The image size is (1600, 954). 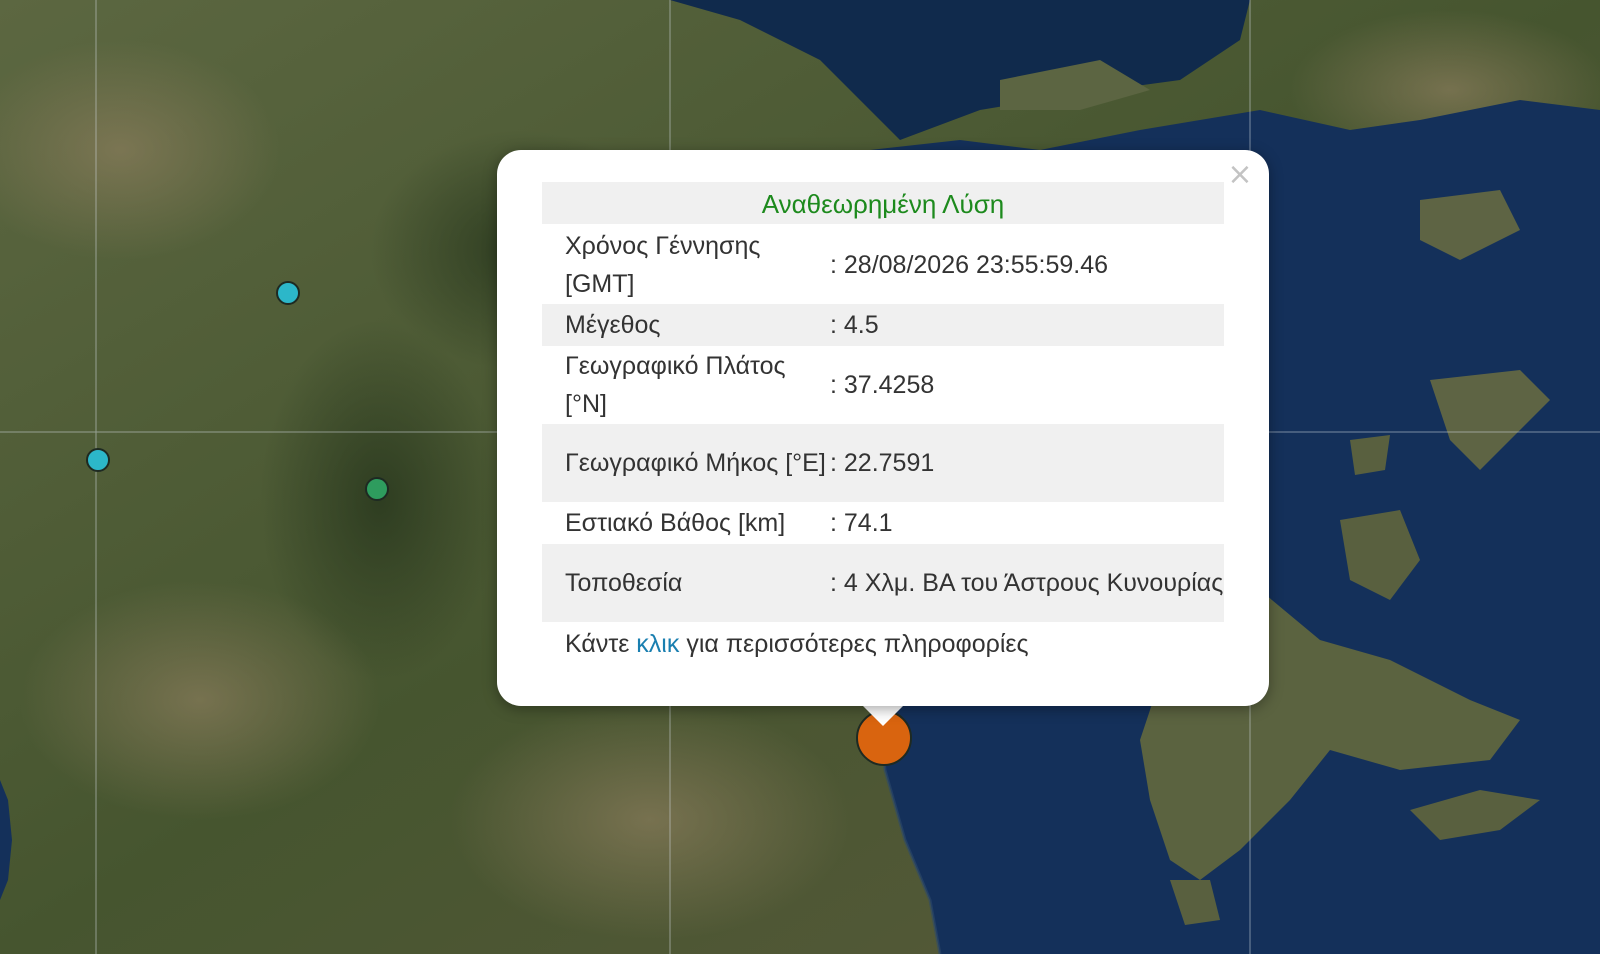 I want to click on popup-title: Αναθεωρημένη Λύση, so click(x=883, y=203).